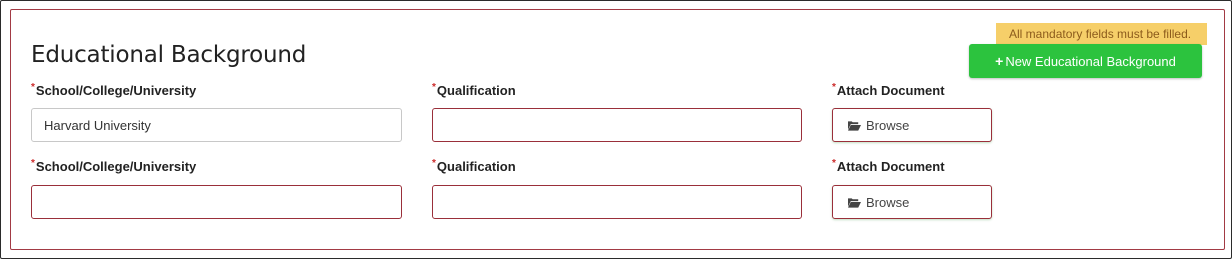 The width and height of the screenshot is (1232, 259). What do you see at coordinates (169, 55) in the screenshot?
I see `section-title: Educational Background` at bounding box center [169, 55].